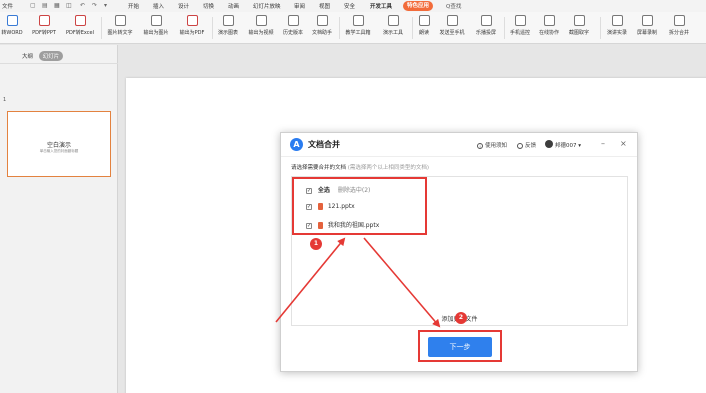 This screenshot has height=393, width=706. Describe the element at coordinates (133, 6) in the screenshot. I see `tab-home: 开始` at that location.